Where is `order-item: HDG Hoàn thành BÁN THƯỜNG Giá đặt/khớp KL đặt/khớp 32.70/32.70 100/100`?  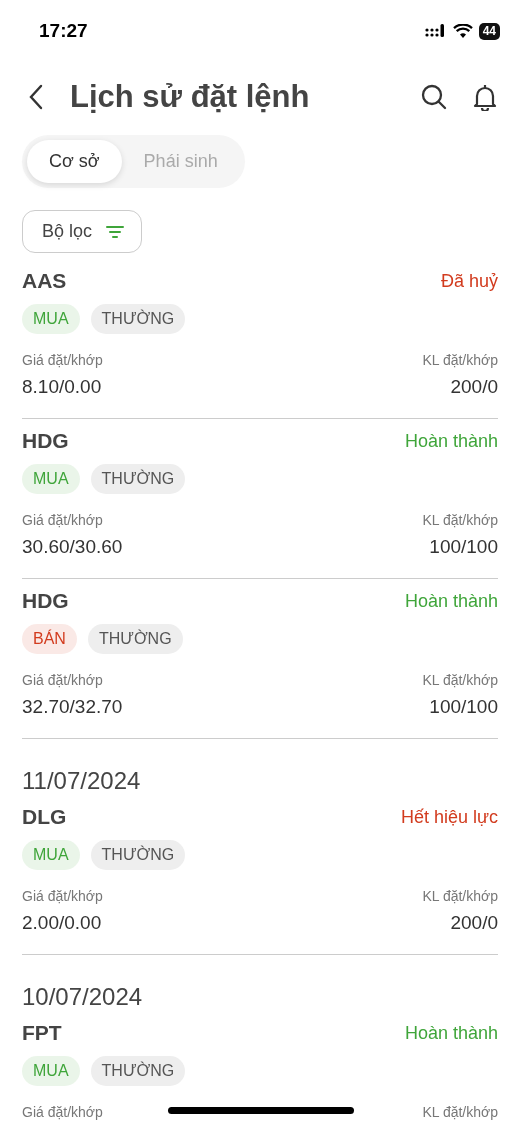
order-item: HDG Hoàn thành BÁN THƯỜNG Giá đặt/khớp KL đặt/khớp 32.70/32.70 100/100 is located at coordinates (260, 659).